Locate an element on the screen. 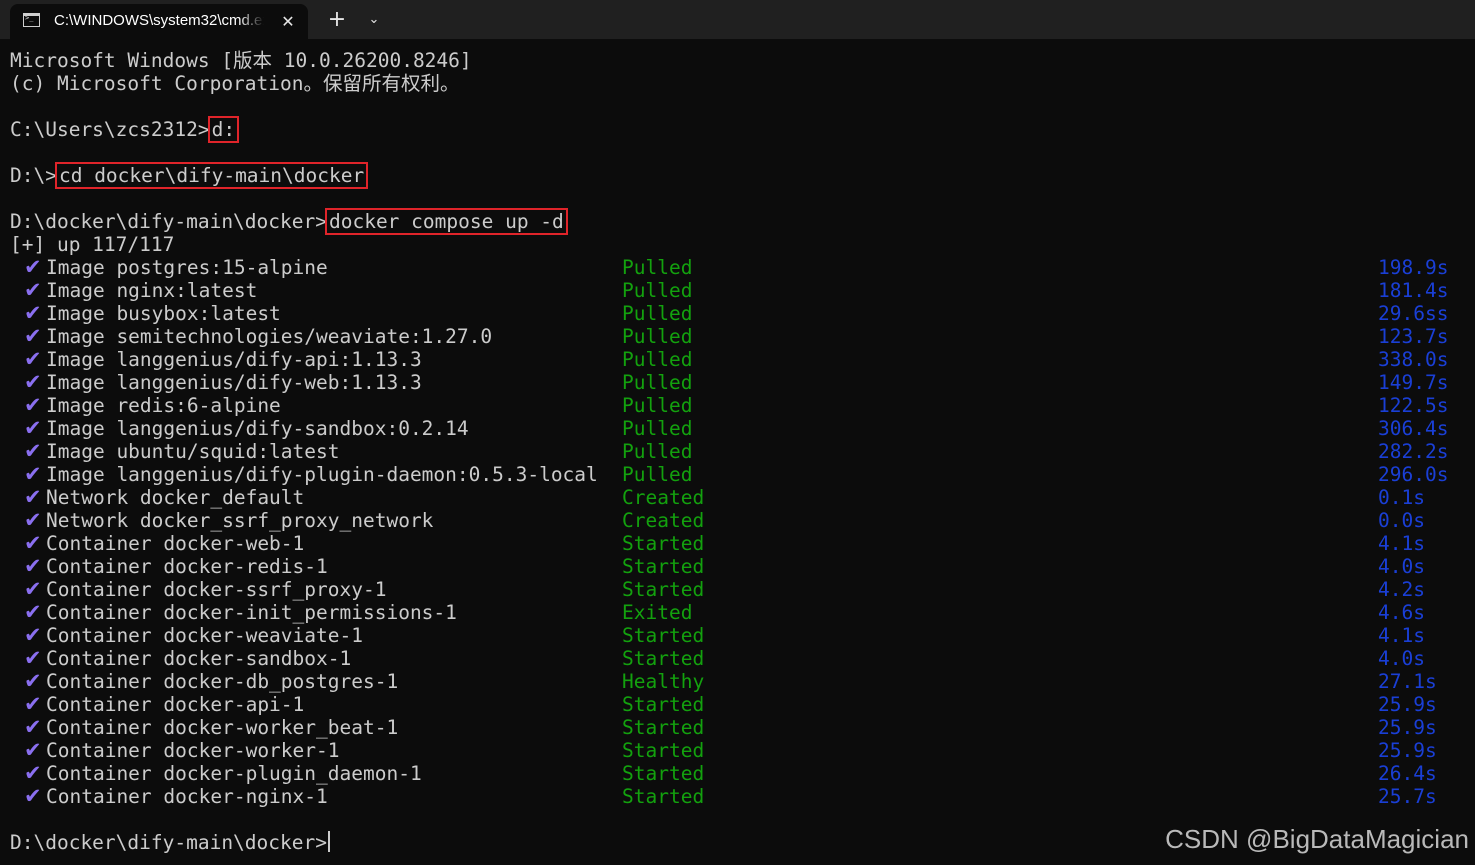 This screenshot has width=1475, height=865. item-name: Container docker-ssrf_proxy-1 is located at coordinates (216, 589).